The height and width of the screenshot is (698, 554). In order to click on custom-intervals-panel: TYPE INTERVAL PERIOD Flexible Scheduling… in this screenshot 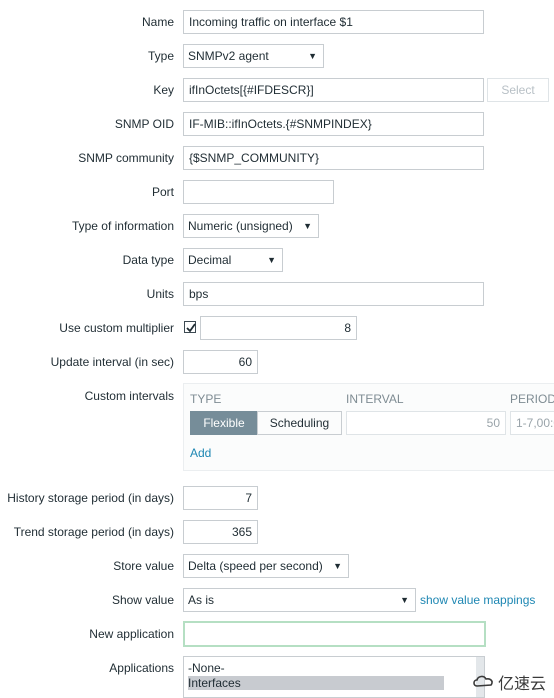, I will do `click(368, 427)`.